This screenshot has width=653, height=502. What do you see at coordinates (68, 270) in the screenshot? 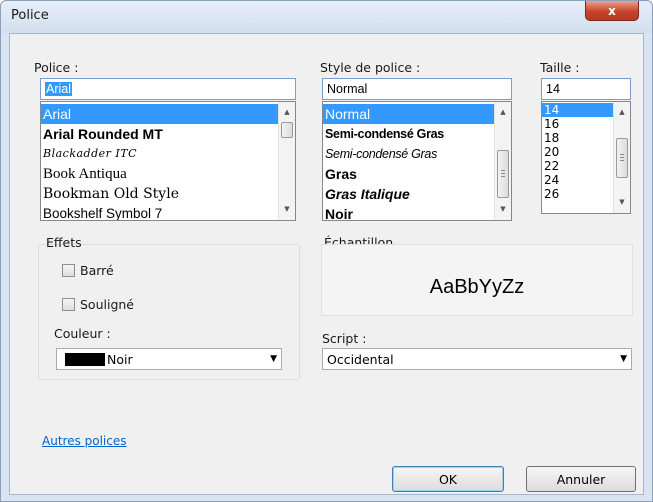
I see `strikeout-checkbox` at bounding box center [68, 270].